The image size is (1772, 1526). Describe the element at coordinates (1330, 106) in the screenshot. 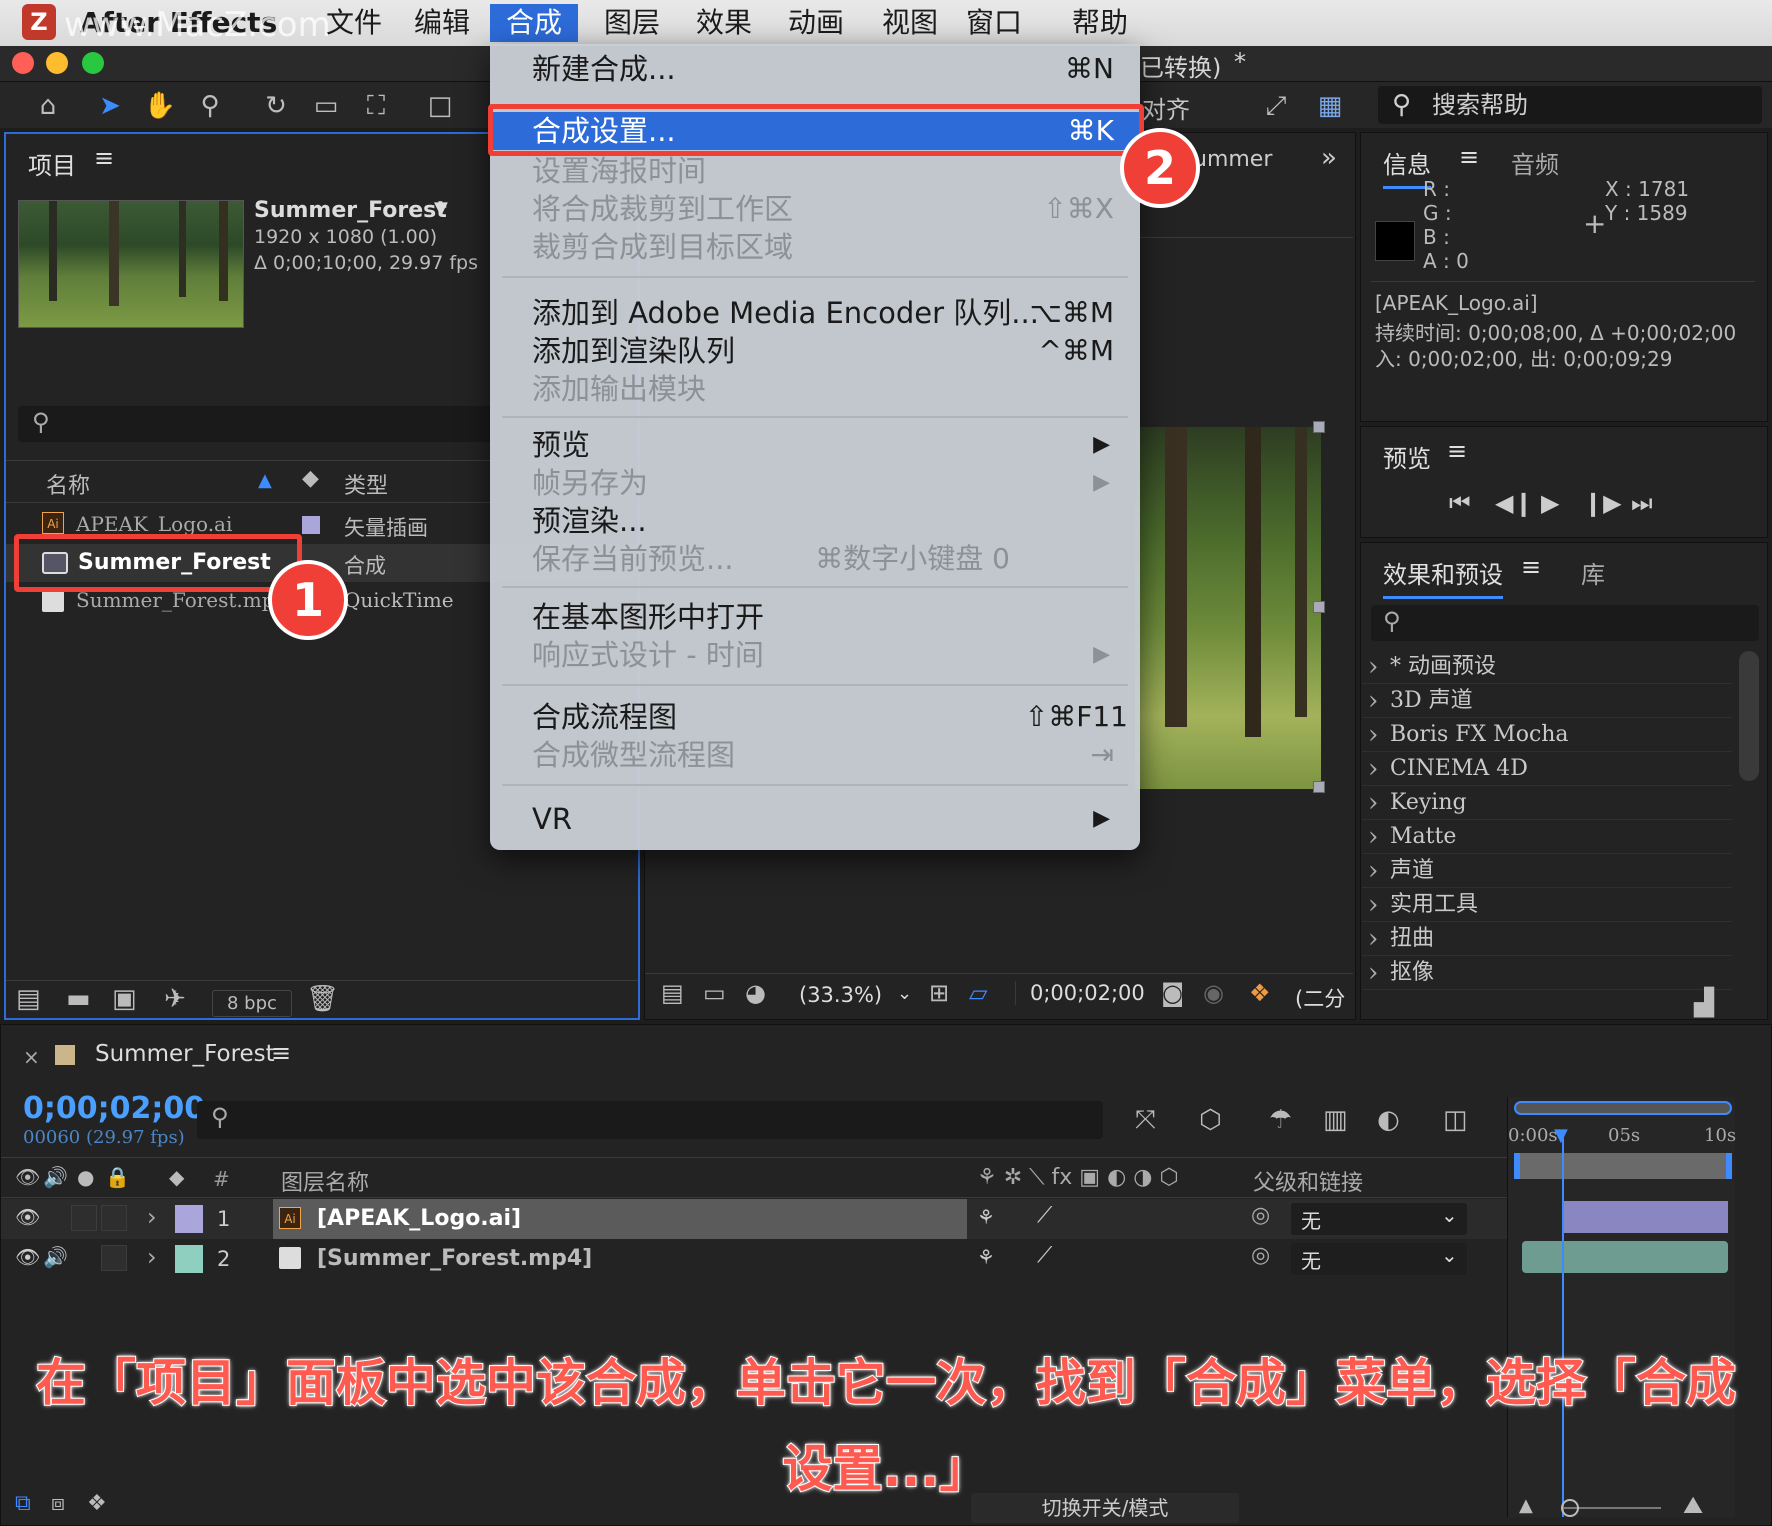

I see `workspace-icon: ▦` at that location.